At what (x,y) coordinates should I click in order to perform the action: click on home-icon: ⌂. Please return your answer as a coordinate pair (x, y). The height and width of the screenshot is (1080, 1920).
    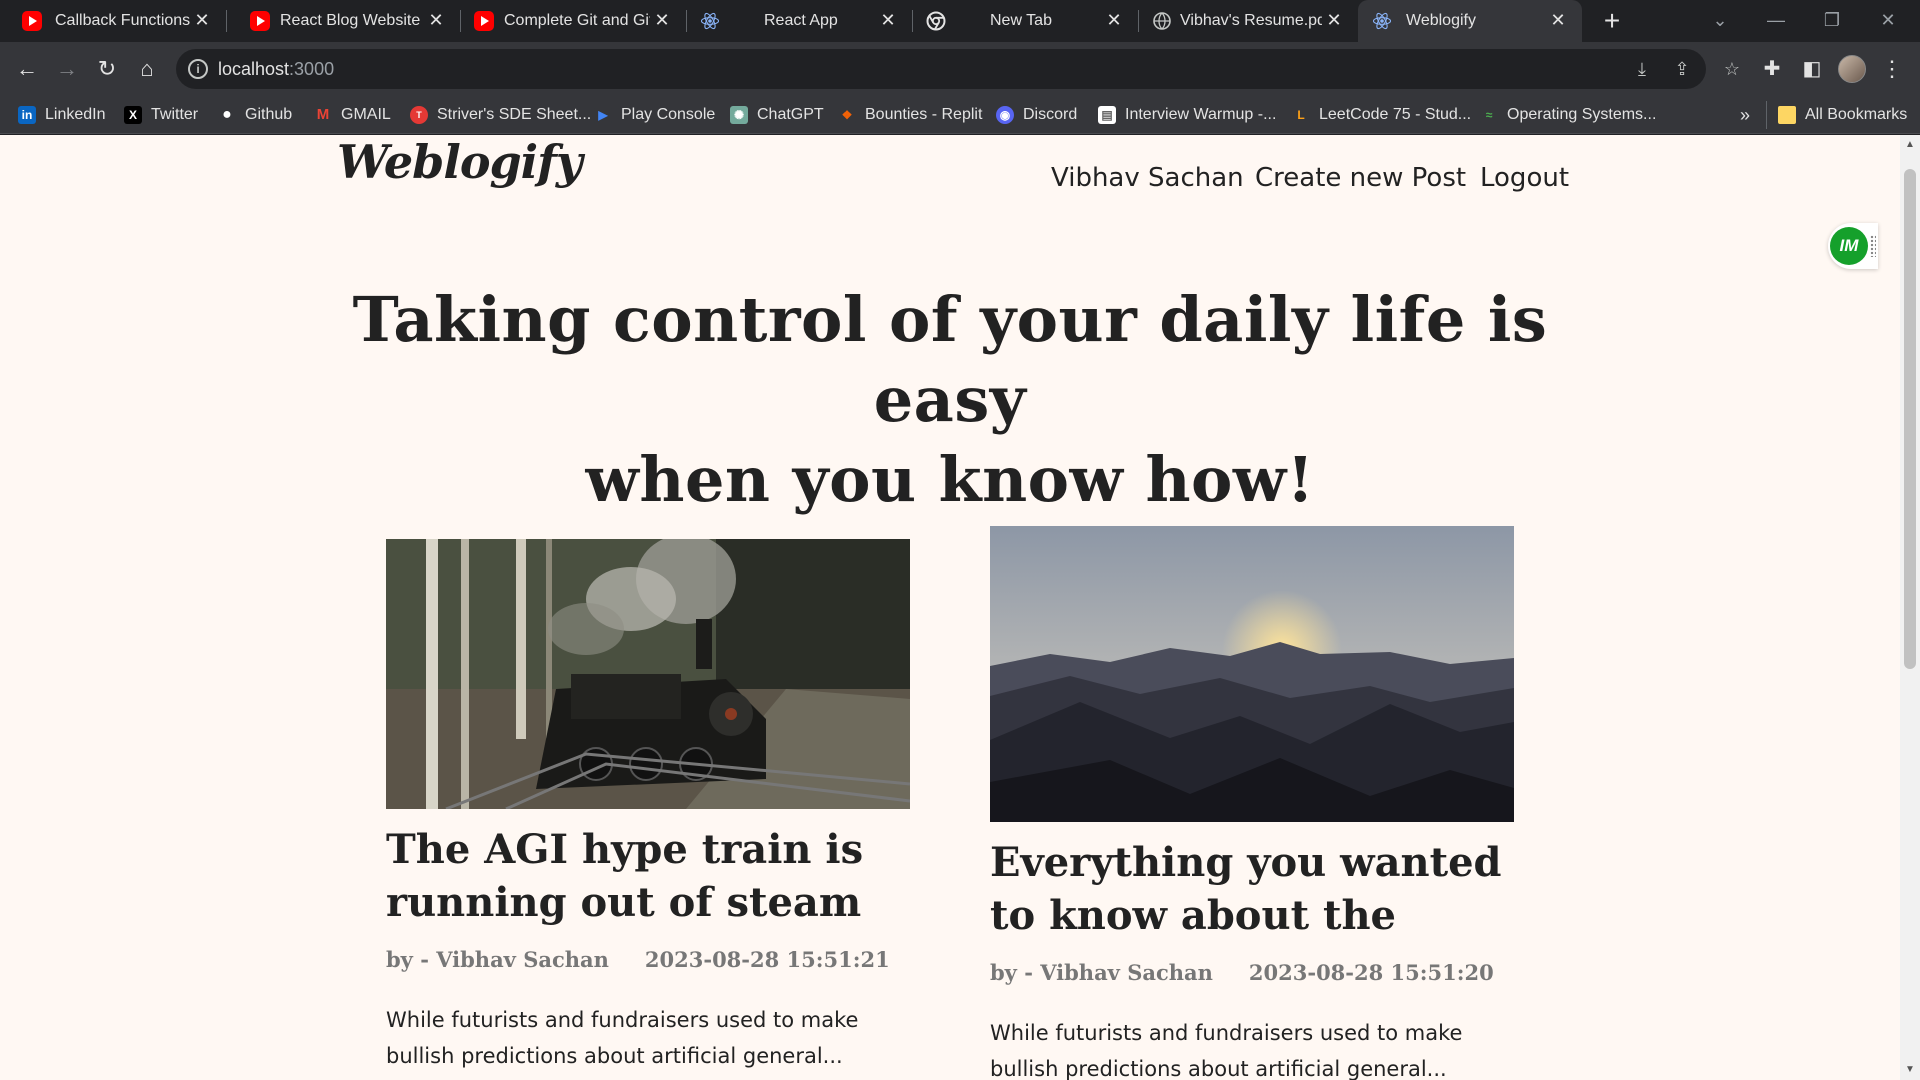
    Looking at the image, I should click on (147, 69).